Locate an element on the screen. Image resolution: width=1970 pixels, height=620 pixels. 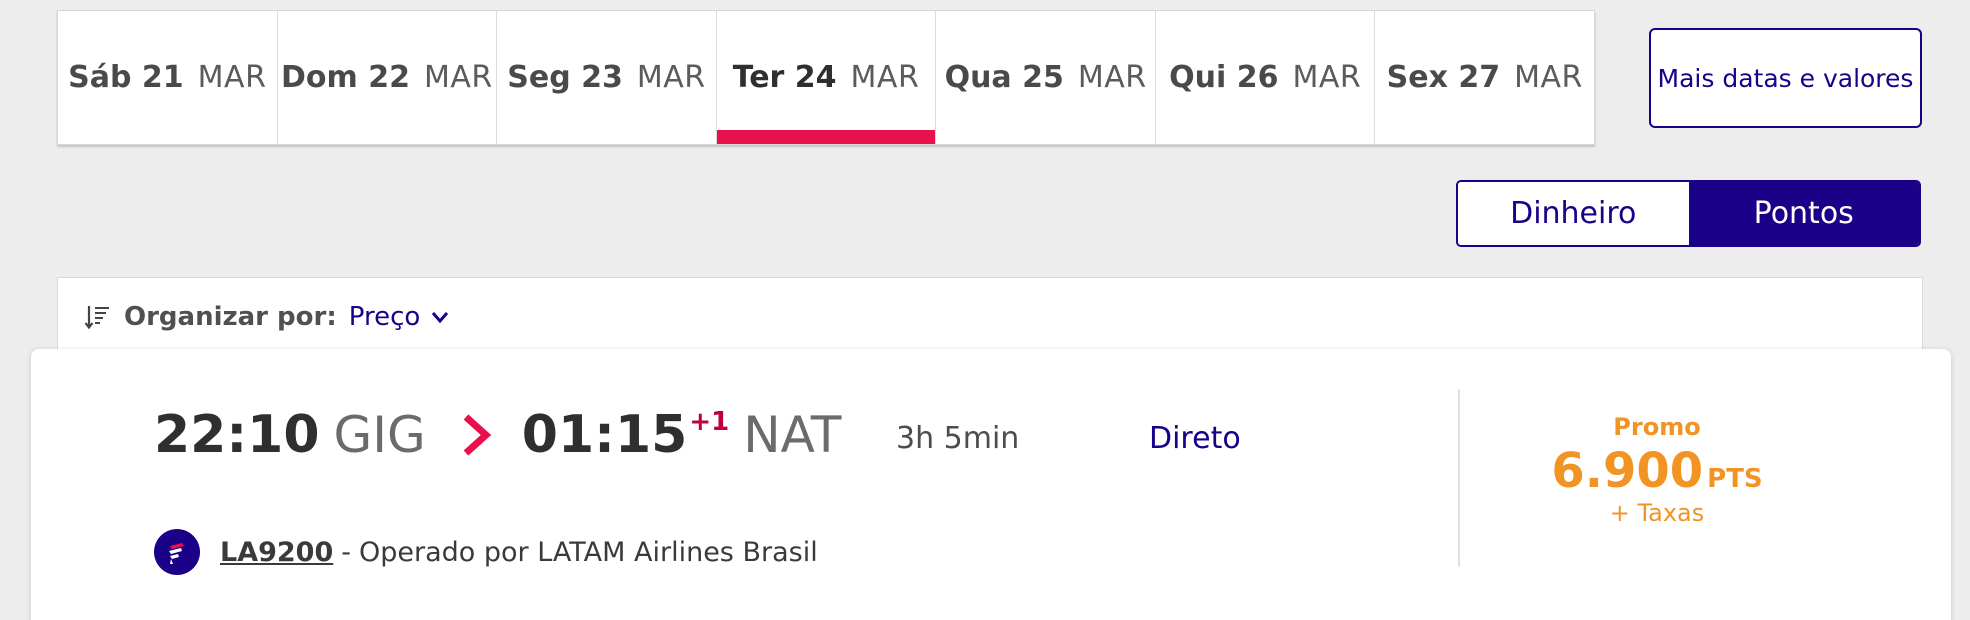
date-tab-day: Qui 26 is located at coordinates (1224, 77).